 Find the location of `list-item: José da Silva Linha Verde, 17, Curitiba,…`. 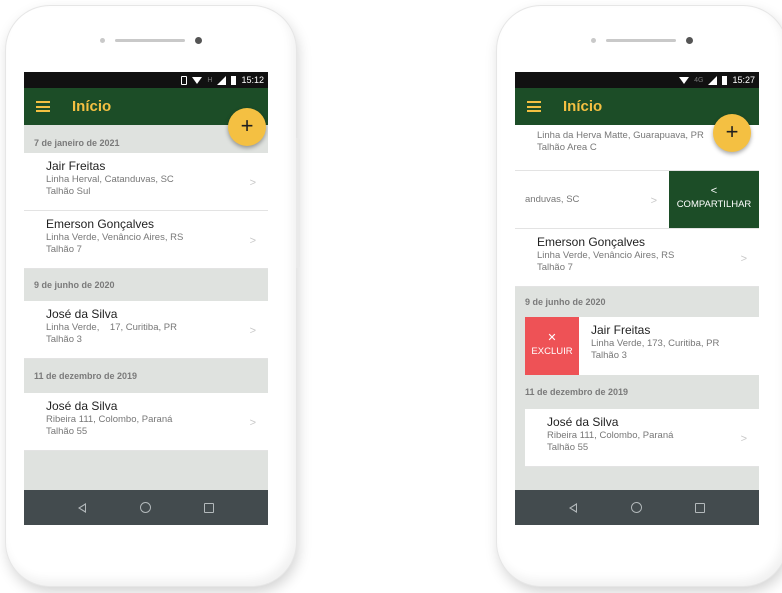

list-item: José da Silva Linha Verde, 17, Curitiba,… is located at coordinates (146, 330).